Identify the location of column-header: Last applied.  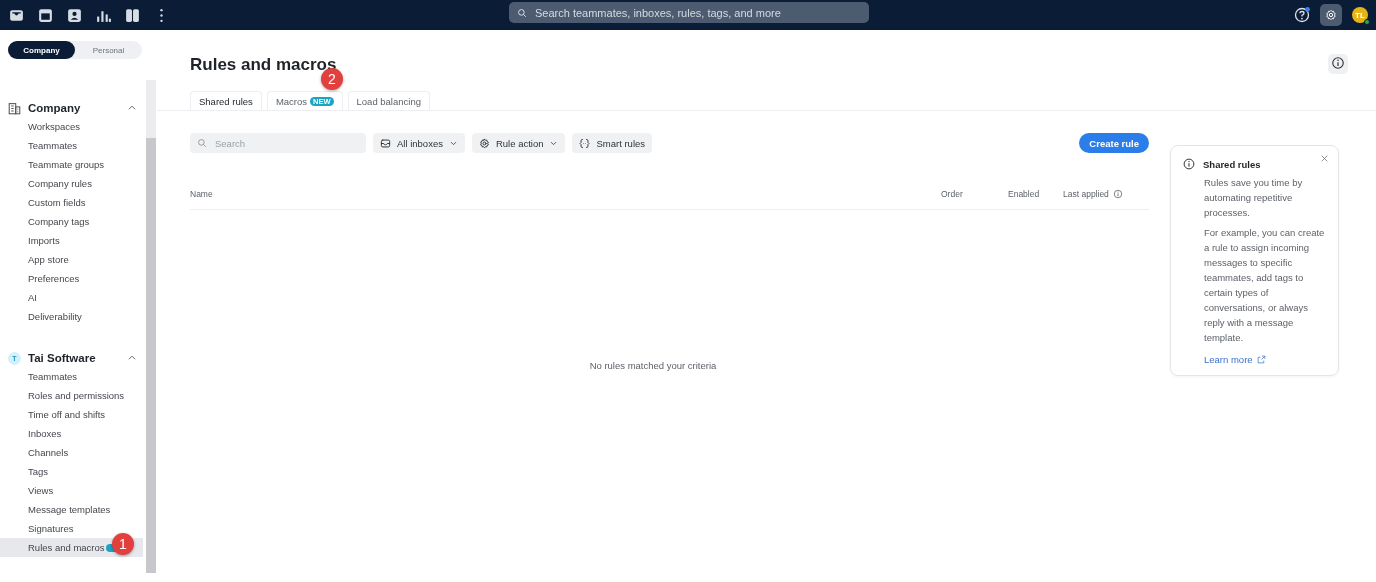
(1086, 194).